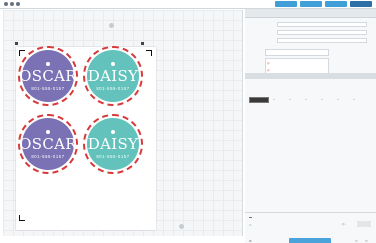 Image resolution: width=376 pixels, height=243 pixels. Describe the element at coordinates (366, 241) in the screenshot. I see `window-icon: ▭` at that location.